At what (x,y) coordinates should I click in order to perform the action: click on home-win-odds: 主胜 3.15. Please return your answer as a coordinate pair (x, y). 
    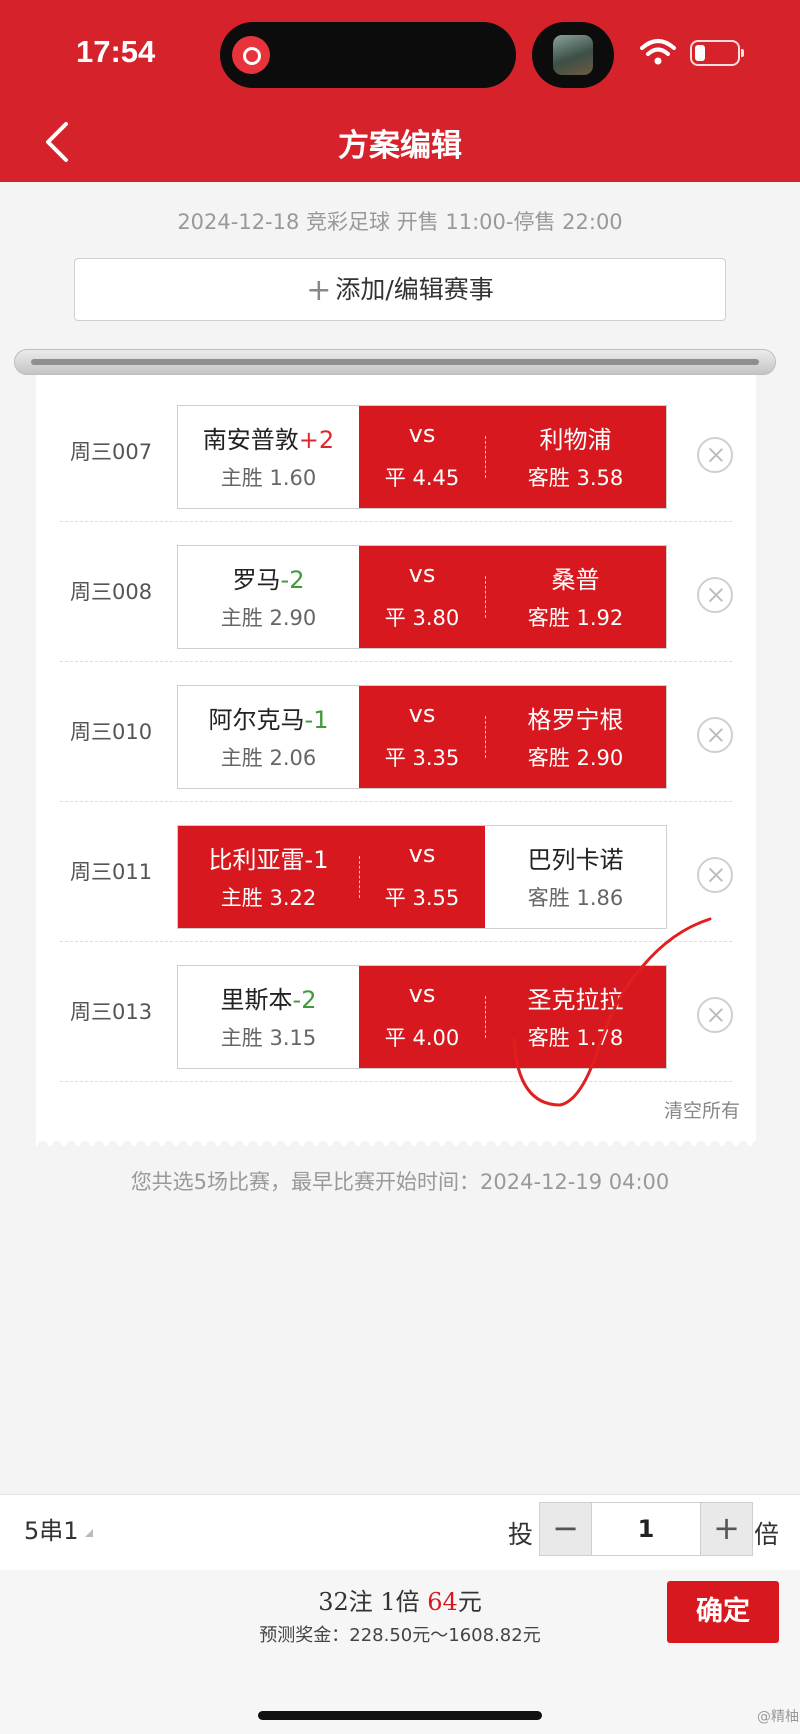
    Looking at the image, I should click on (268, 1038).